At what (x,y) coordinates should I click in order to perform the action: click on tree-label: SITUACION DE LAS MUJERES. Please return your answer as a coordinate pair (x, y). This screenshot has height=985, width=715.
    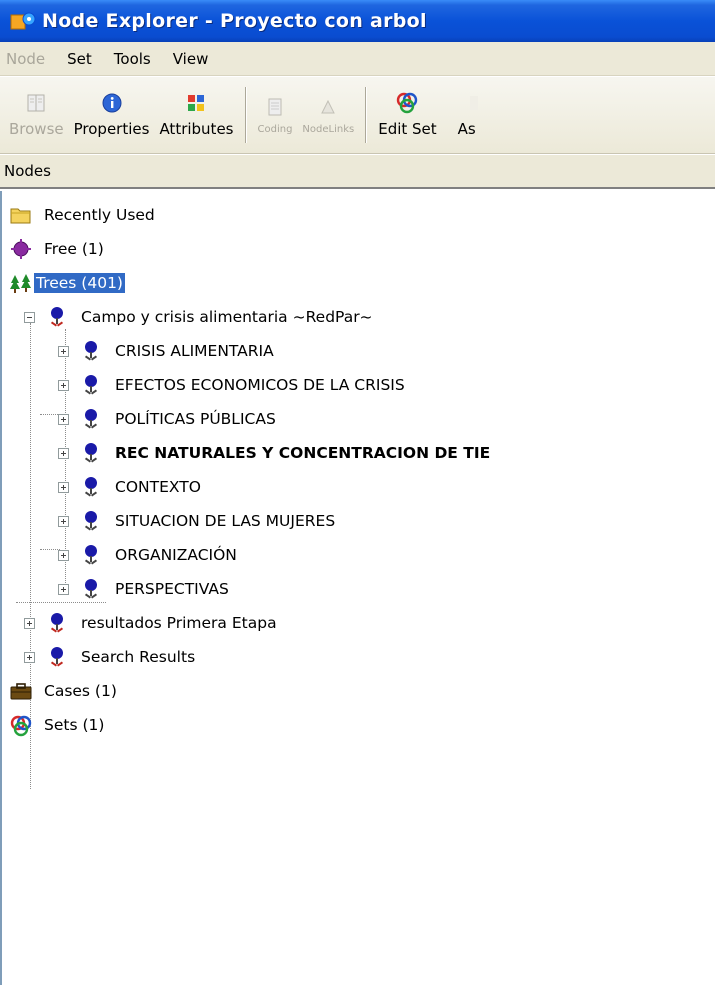
    Looking at the image, I should click on (225, 521).